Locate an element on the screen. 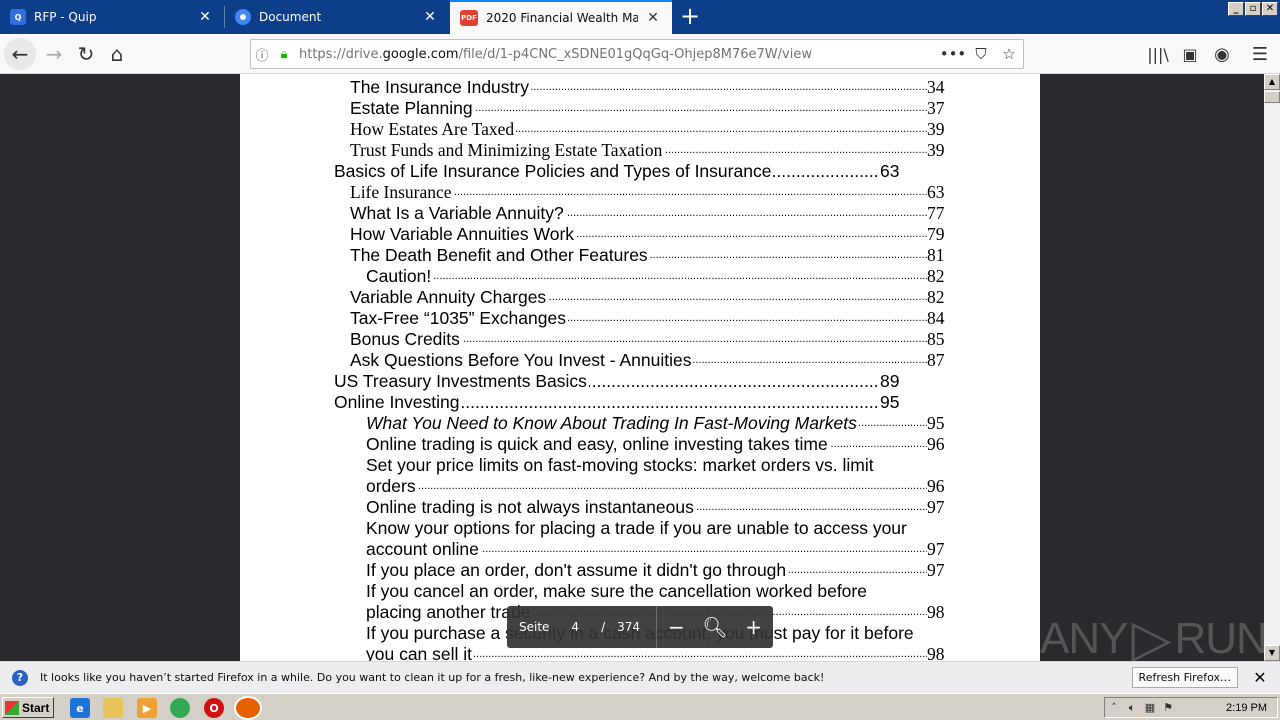  bookmark-star-icon: ☆ is located at coordinates (1009, 54).